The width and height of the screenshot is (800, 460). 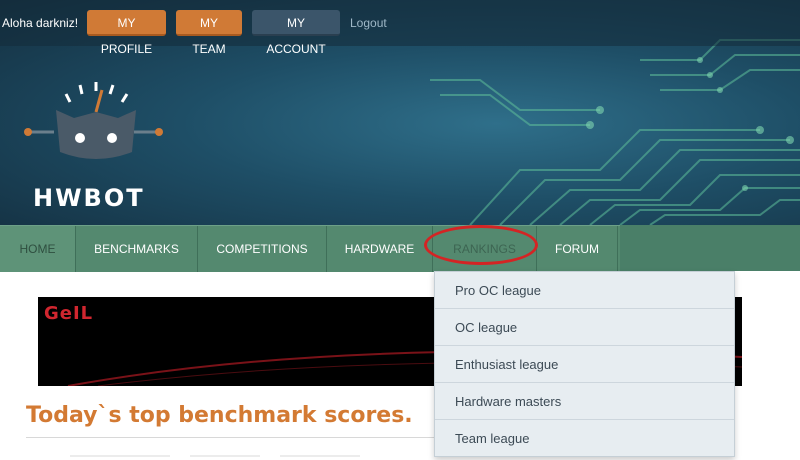 What do you see at coordinates (231, 437) in the screenshot?
I see `heading-divider` at bounding box center [231, 437].